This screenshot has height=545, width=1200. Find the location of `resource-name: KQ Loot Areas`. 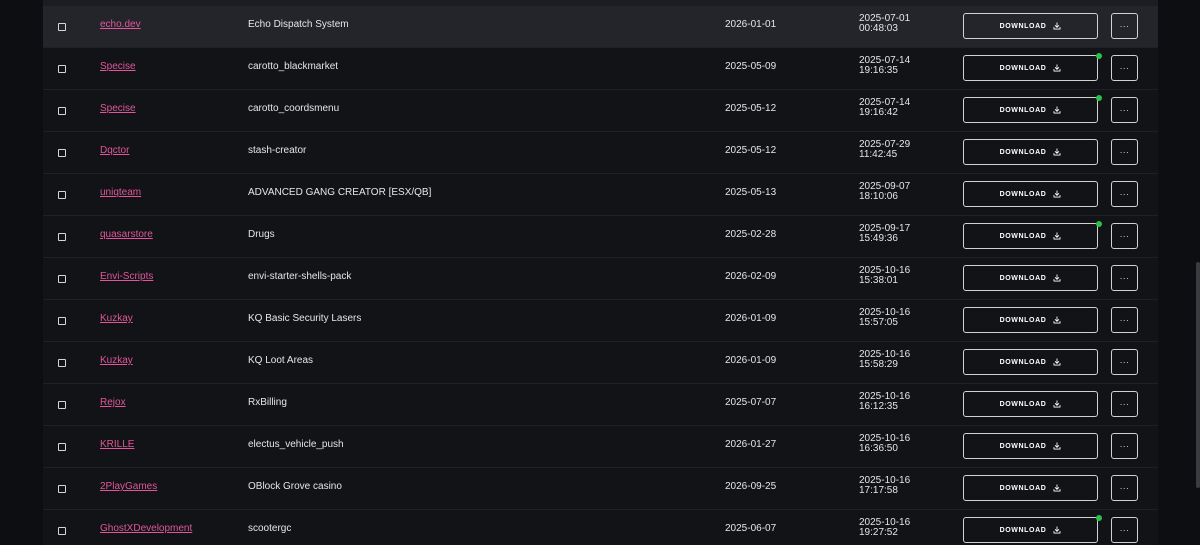

resource-name: KQ Loot Areas is located at coordinates (281, 360).